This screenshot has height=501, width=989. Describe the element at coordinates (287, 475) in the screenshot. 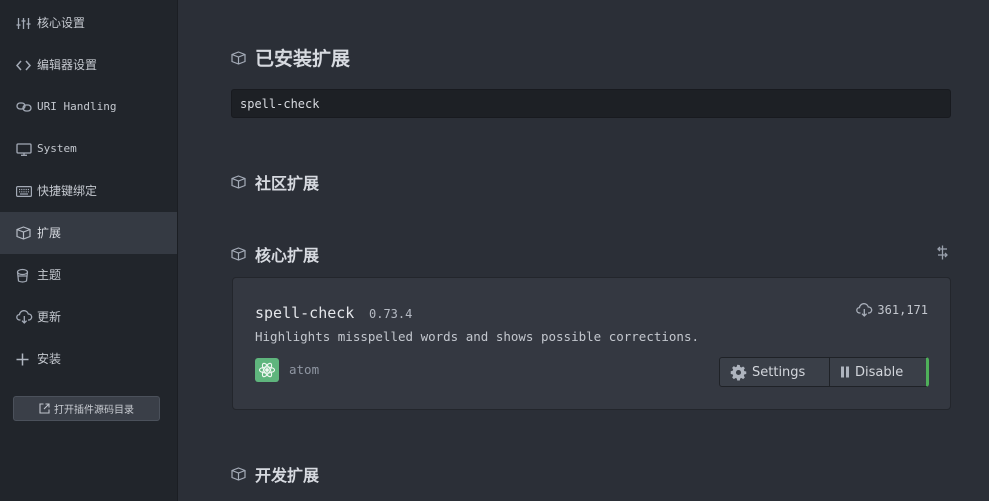

I see `dev-packages-title: 开发扩展` at that location.